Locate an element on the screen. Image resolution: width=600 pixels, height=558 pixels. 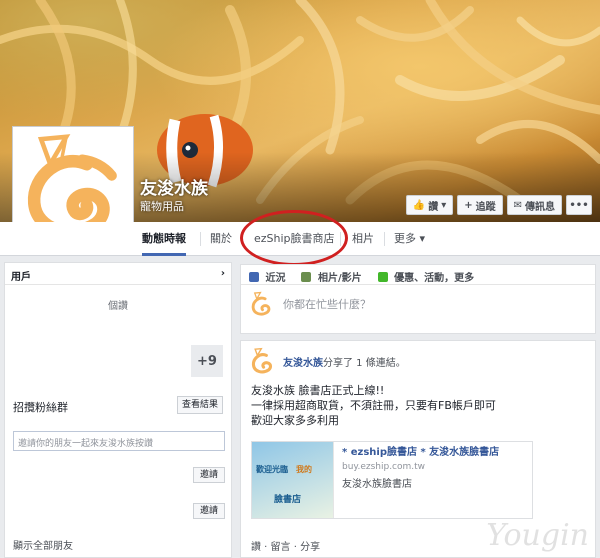
status-composer: 近況 相片/影片 優惠、活動，更多 你都在忙些什麼？ is located at coordinates (418, 299).